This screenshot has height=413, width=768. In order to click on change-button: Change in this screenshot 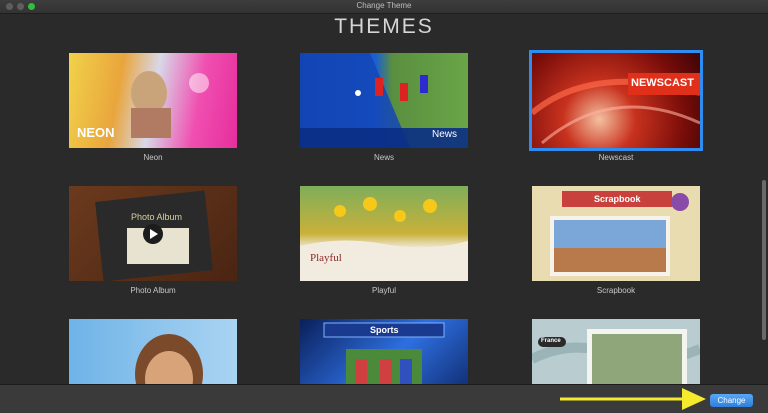, I will do `click(731, 400)`.